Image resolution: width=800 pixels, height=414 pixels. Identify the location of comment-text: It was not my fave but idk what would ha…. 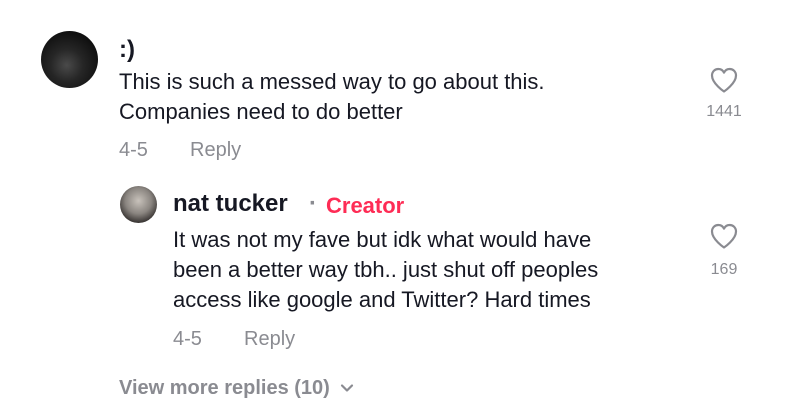
(386, 269).